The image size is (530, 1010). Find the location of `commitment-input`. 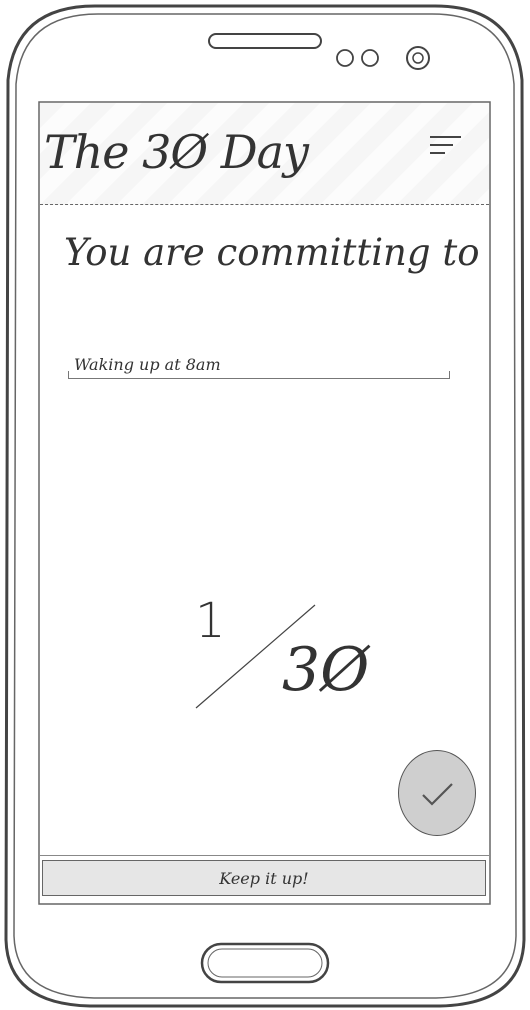

commitment-input is located at coordinates (259, 365).